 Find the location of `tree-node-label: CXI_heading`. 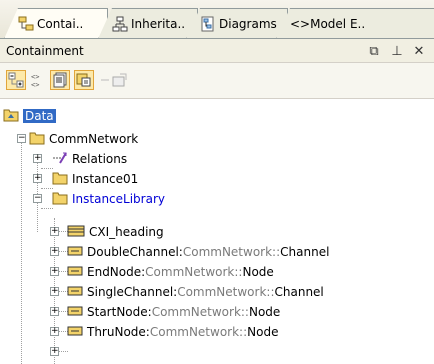

tree-node-label: CXI_heading is located at coordinates (126, 232).